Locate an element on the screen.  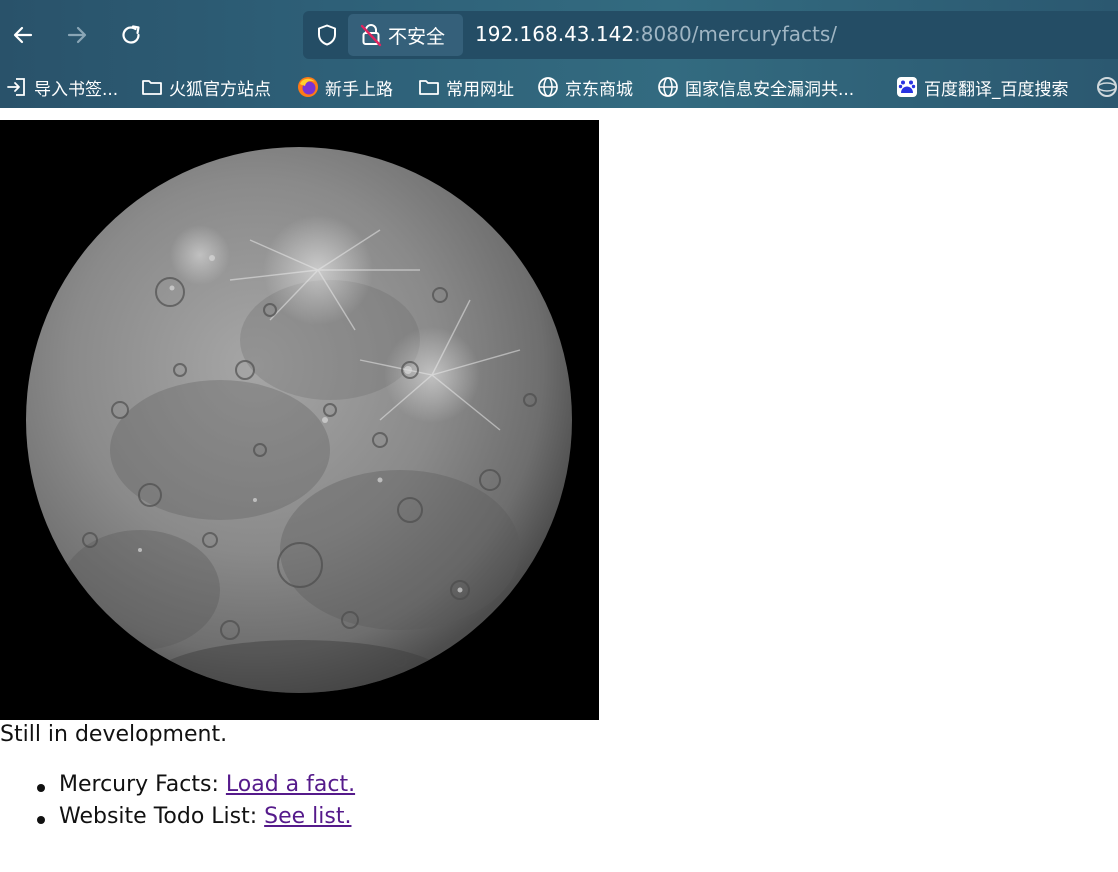
baidu-icon is located at coordinates (907, 87).